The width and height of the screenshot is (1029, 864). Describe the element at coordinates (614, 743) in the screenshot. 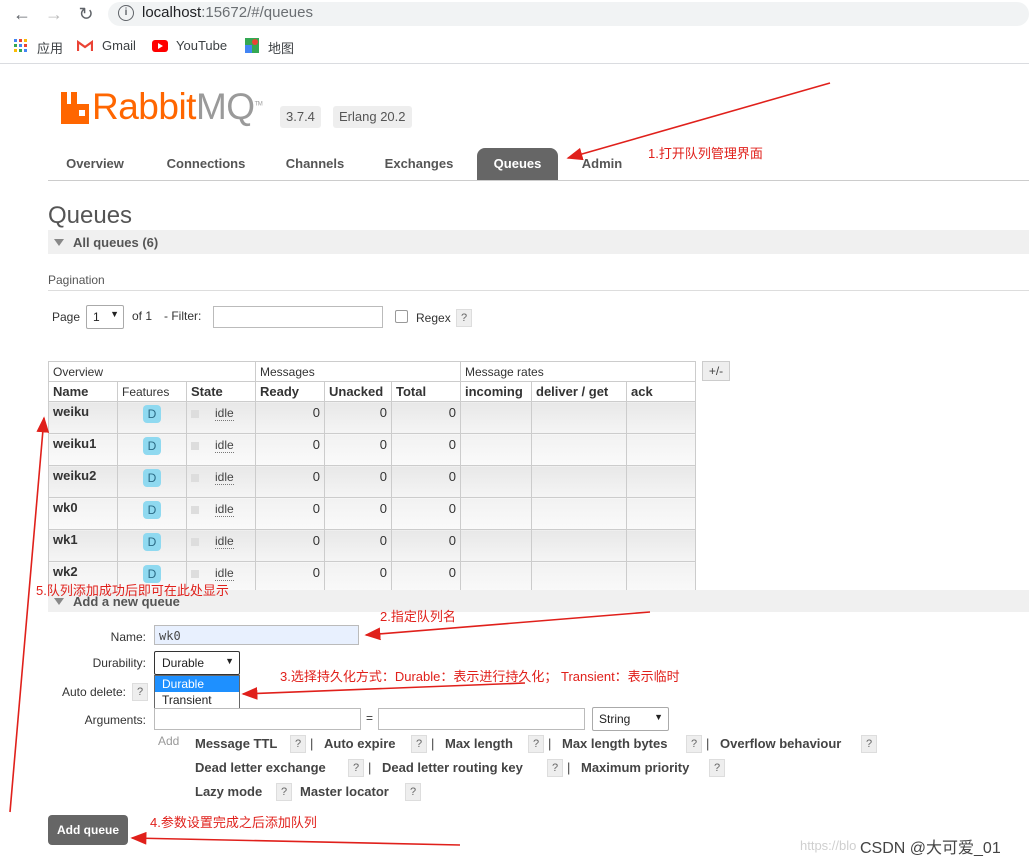

I see `arg-max-length-bytes: Max length bytes` at that location.